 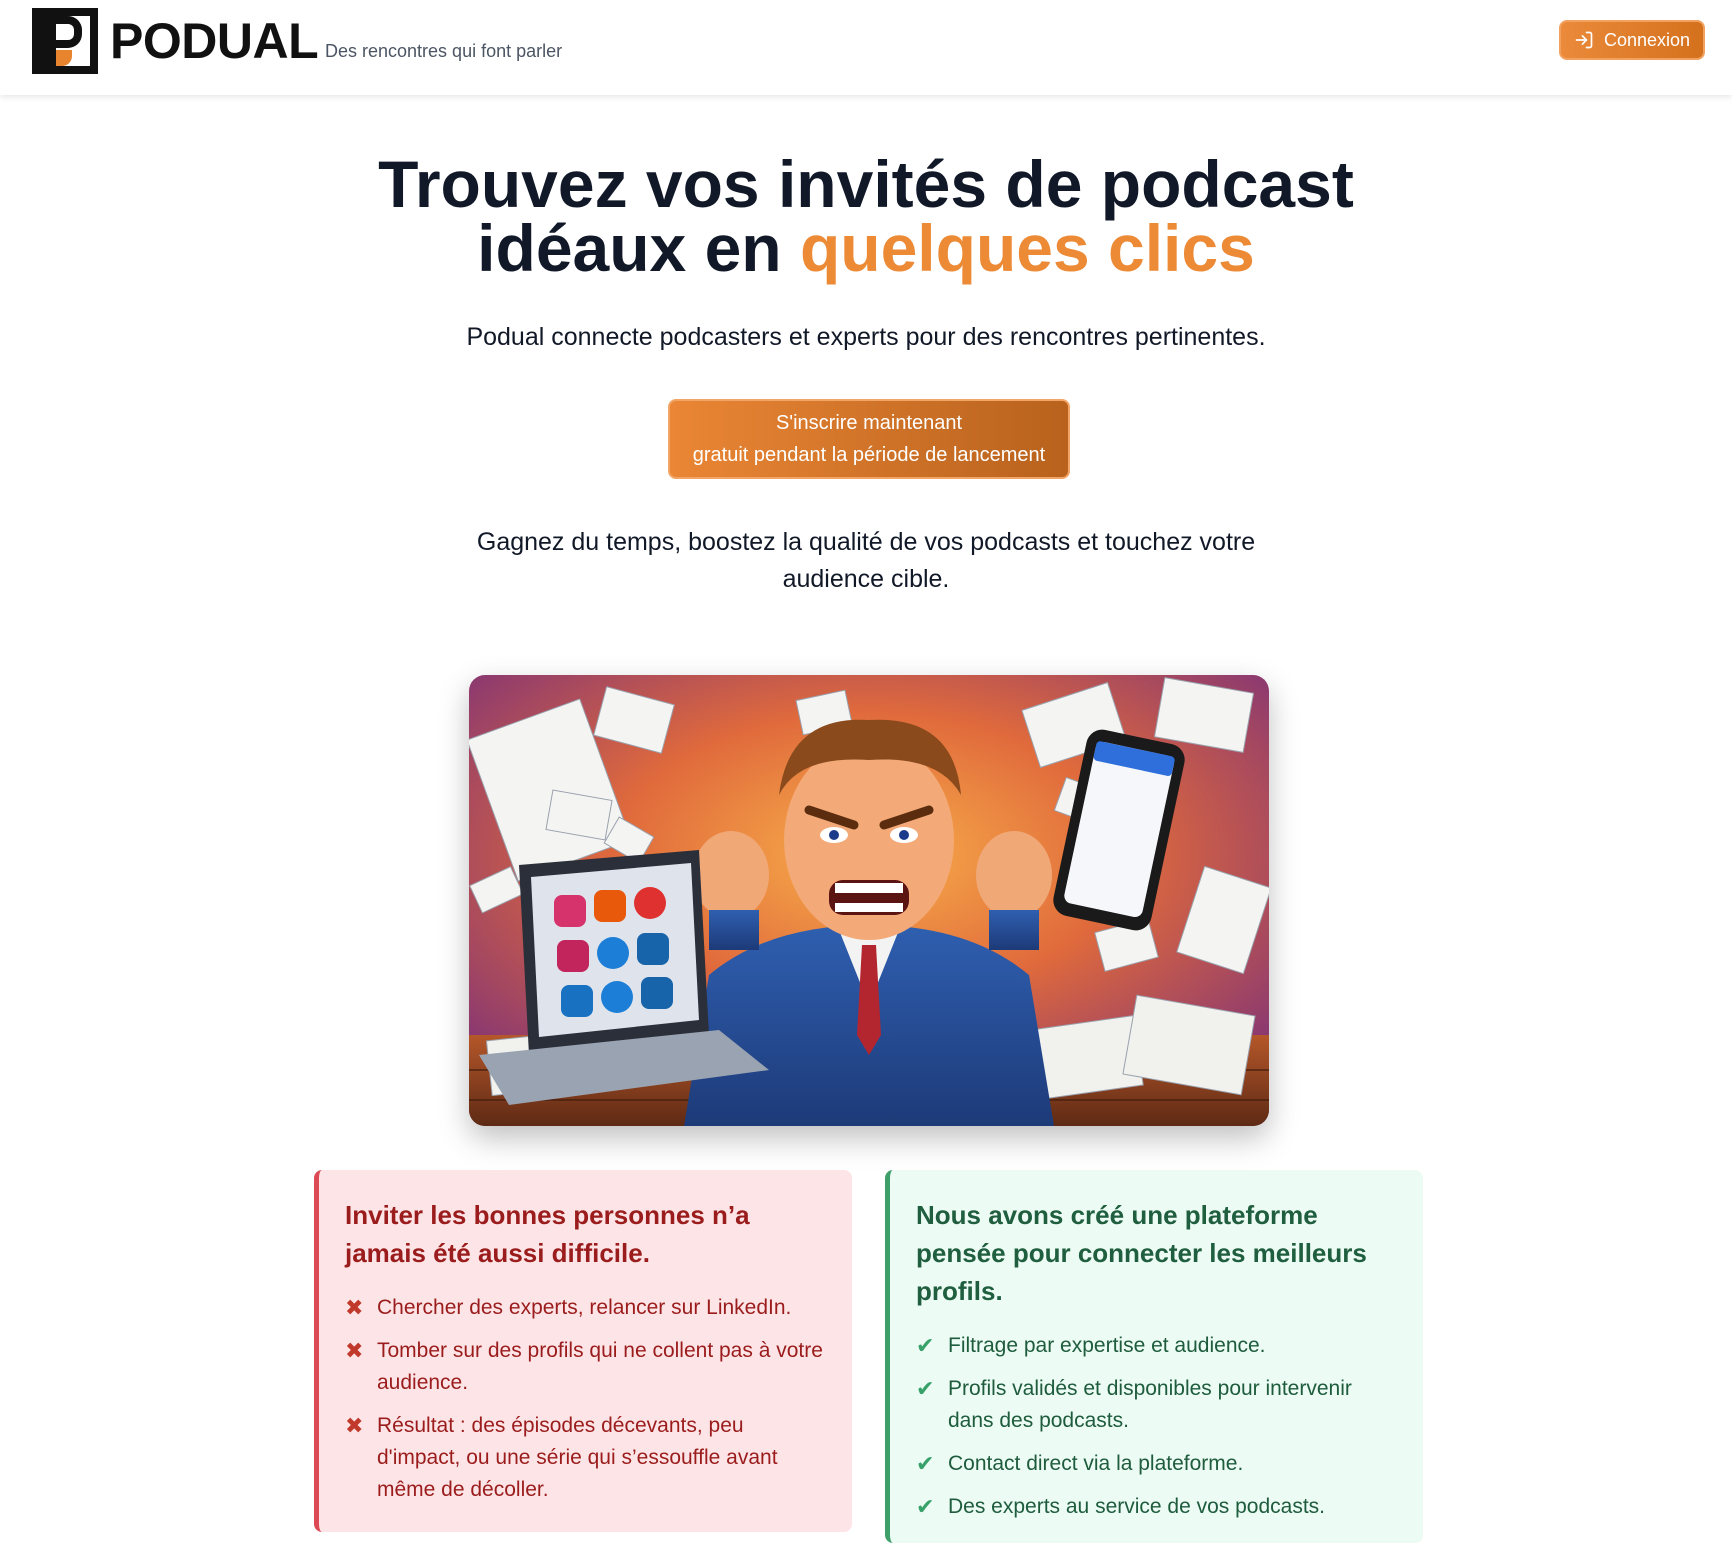 I want to click on podual-logo-icon, so click(x=65, y=41).